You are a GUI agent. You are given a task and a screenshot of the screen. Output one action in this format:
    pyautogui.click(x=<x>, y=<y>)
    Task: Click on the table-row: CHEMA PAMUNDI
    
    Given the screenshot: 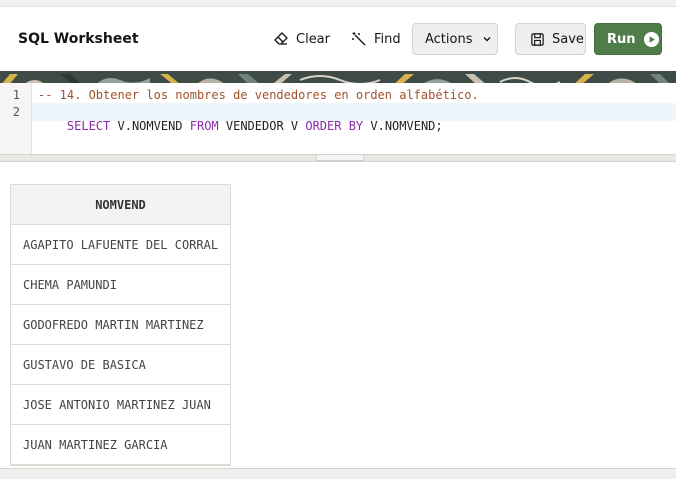 What is the action you would take?
    pyautogui.click(x=120, y=285)
    